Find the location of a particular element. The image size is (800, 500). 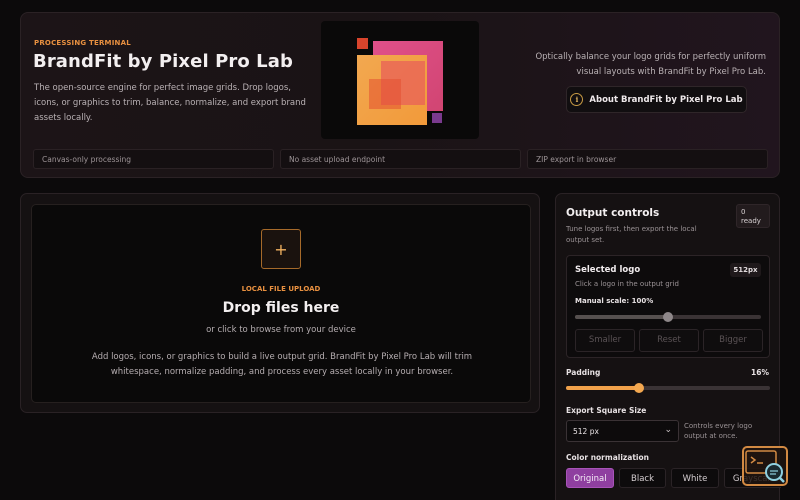

export-size-select: 512 px ⌄ is located at coordinates (622, 431).